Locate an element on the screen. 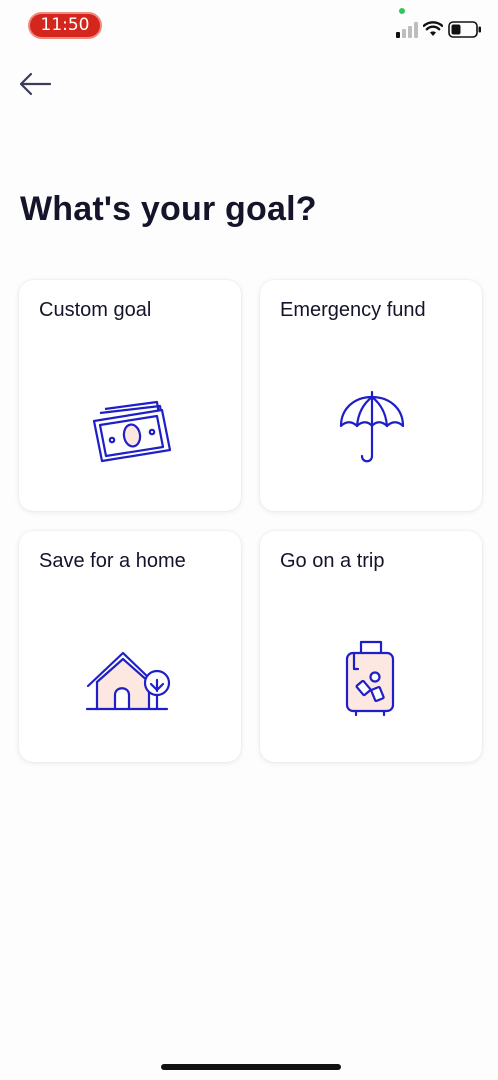 This screenshot has height=1080, width=498. battery-icon is located at coordinates (464, 29).